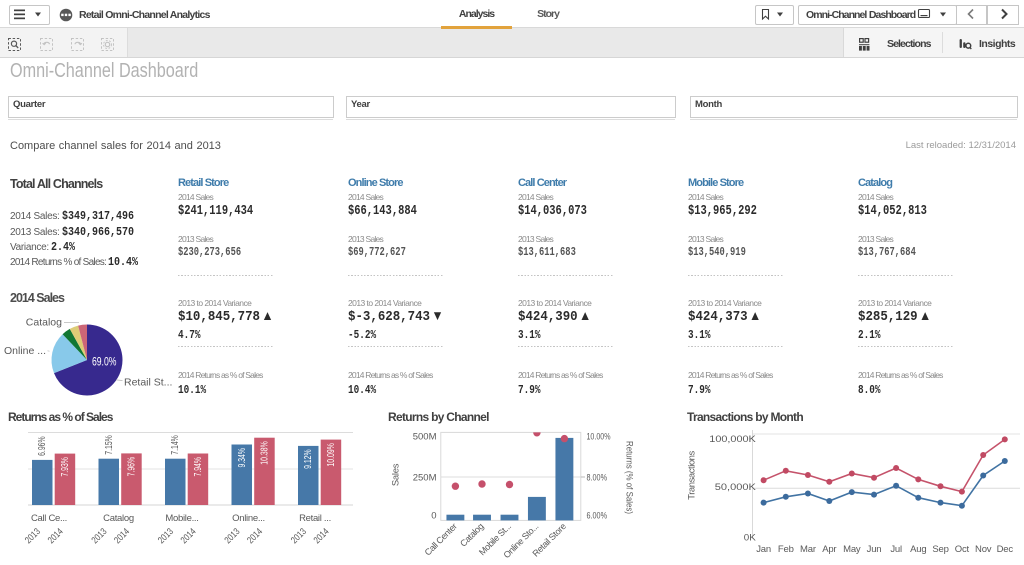 This screenshot has height=565, width=1024. I want to click on svg-text: 10.00%, so click(599, 437).